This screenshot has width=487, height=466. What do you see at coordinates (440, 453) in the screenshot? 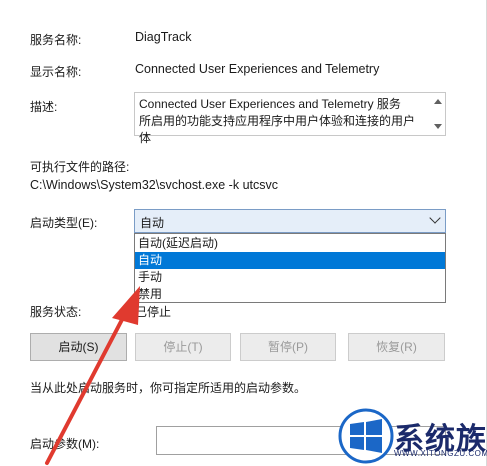
I see `watermark-url: WWW.XITONGZU.COM` at bounding box center [440, 453].